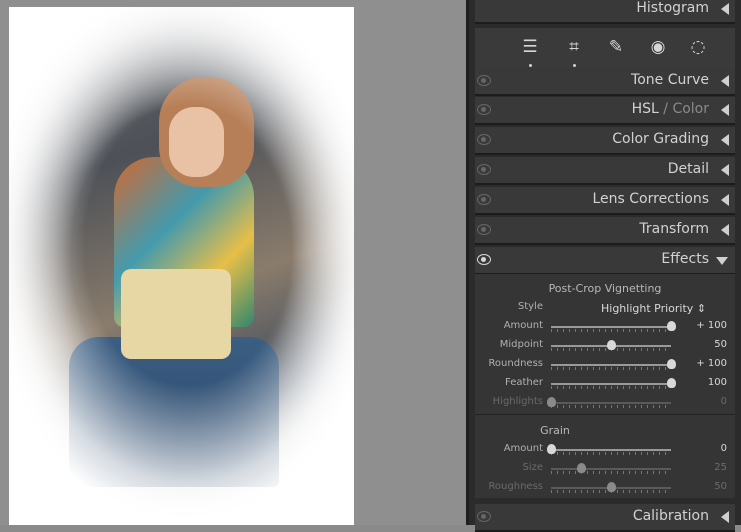 Image resolution: width=741 pixels, height=532 pixels. I want to click on slider-label: Size, so click(532, 467).